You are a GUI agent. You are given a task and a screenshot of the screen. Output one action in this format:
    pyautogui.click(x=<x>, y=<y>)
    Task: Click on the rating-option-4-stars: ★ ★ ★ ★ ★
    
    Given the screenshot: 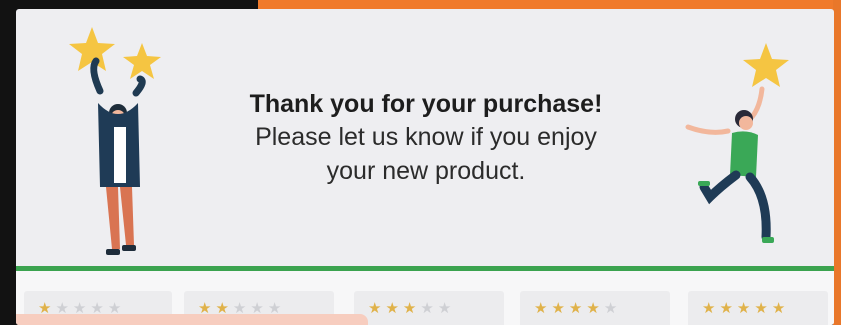 What is the action you would take?
    pyautogui.click(x=595, y=308)
    